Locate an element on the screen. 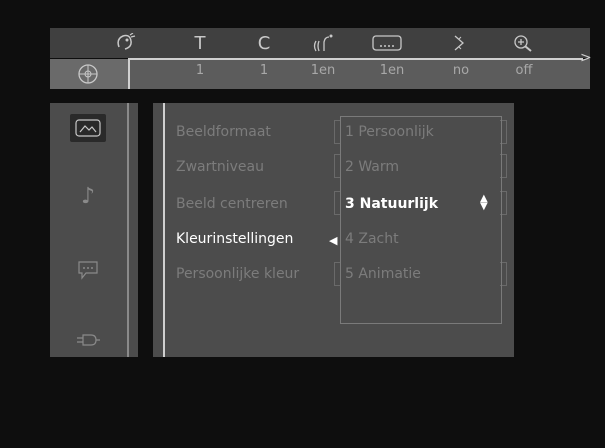 Image resolution: width=605 pixels, height=448 pixels. selection-arrow-icon: ◀ is located at coordinates (333, 240).